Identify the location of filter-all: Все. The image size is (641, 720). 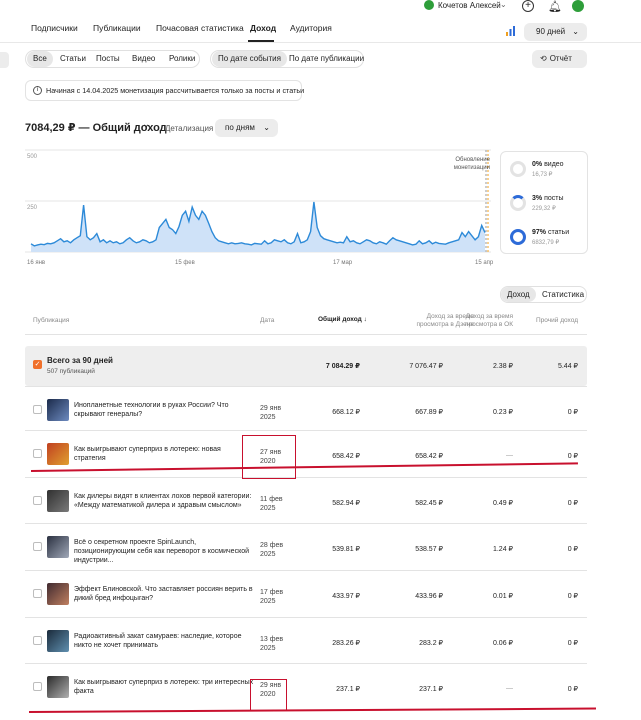
(40, 59).